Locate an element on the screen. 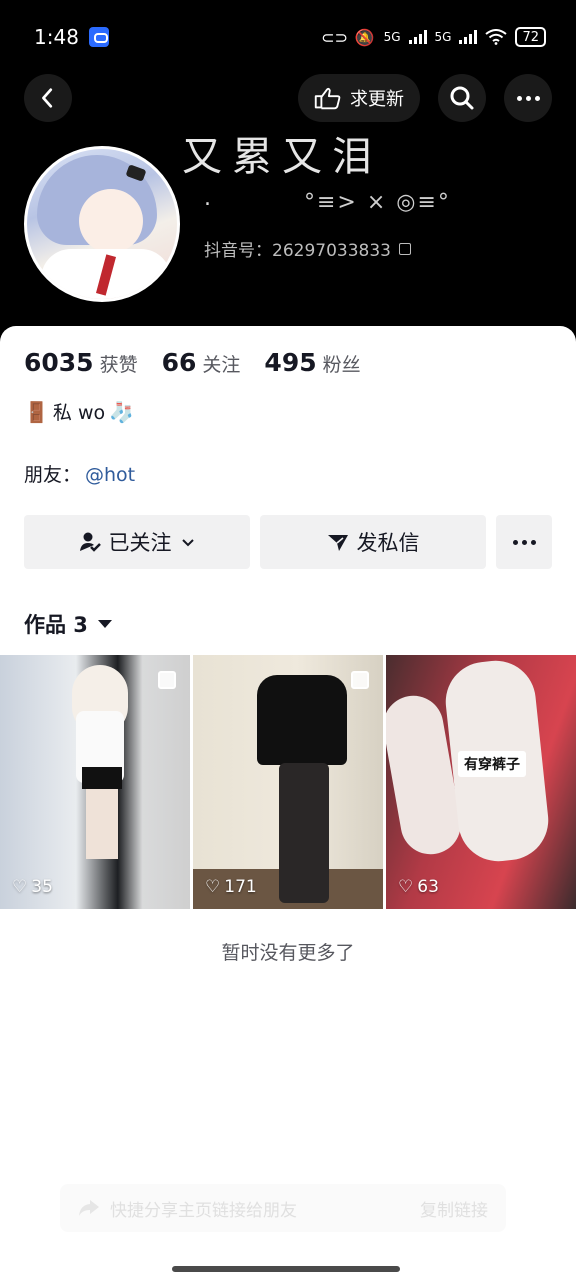 The width and height of the screenshot is (576, 1280). chevron-left-icon is located at coordinates (47, 98).